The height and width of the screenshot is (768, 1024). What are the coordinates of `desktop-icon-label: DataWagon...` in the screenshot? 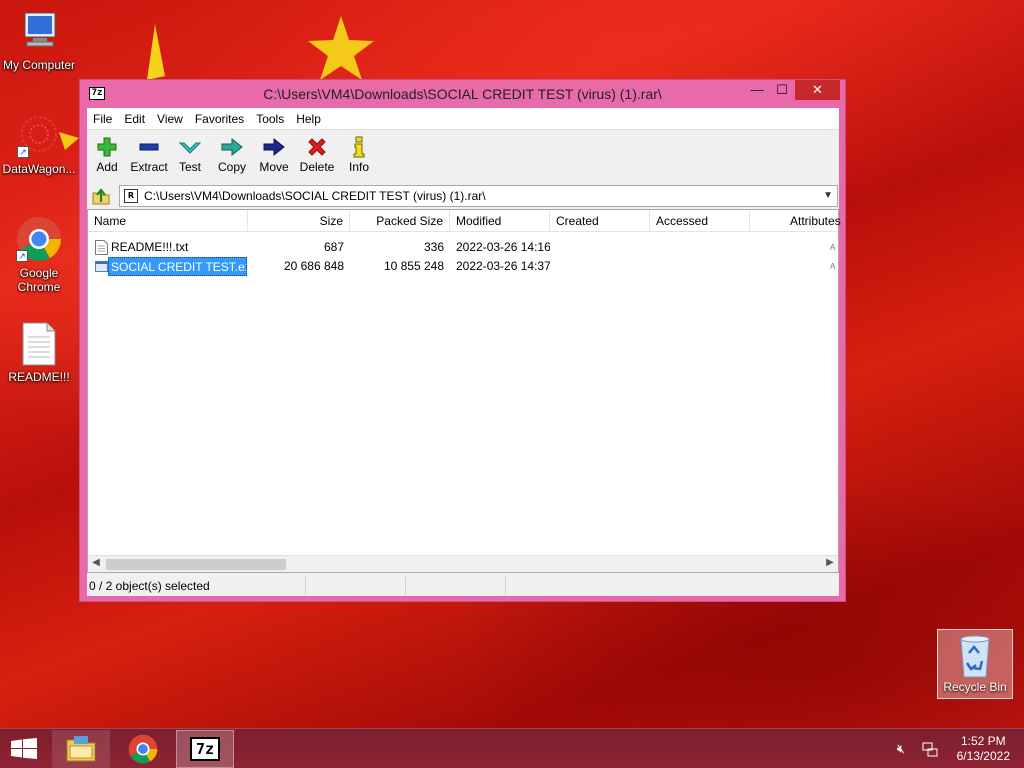 It's located at (39, 169).